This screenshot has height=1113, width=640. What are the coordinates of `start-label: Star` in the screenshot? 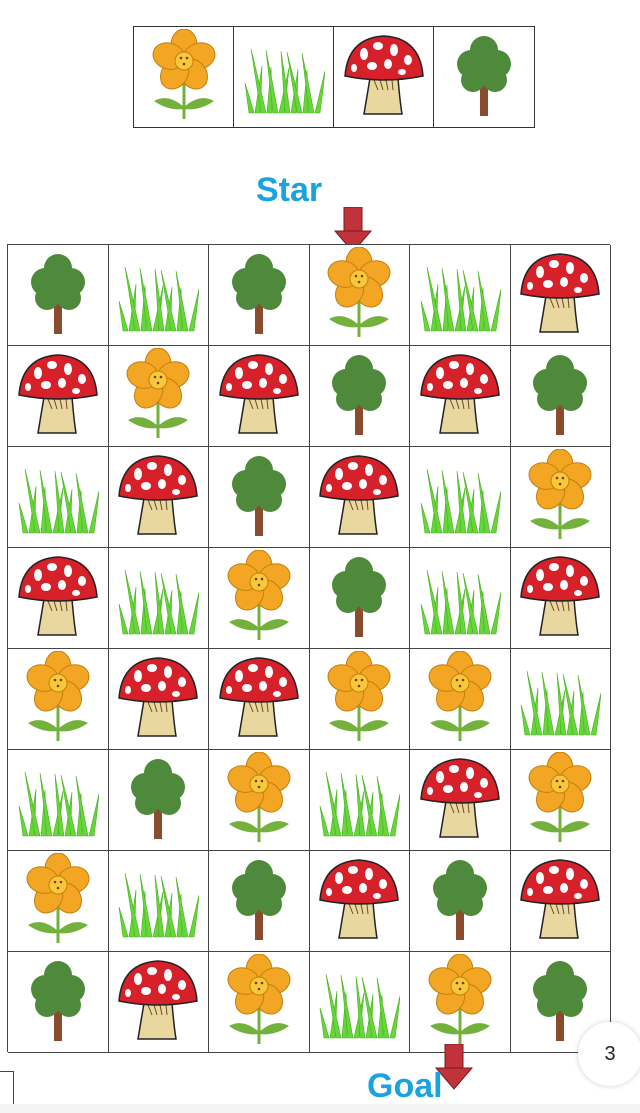 It's located at (289, 190).